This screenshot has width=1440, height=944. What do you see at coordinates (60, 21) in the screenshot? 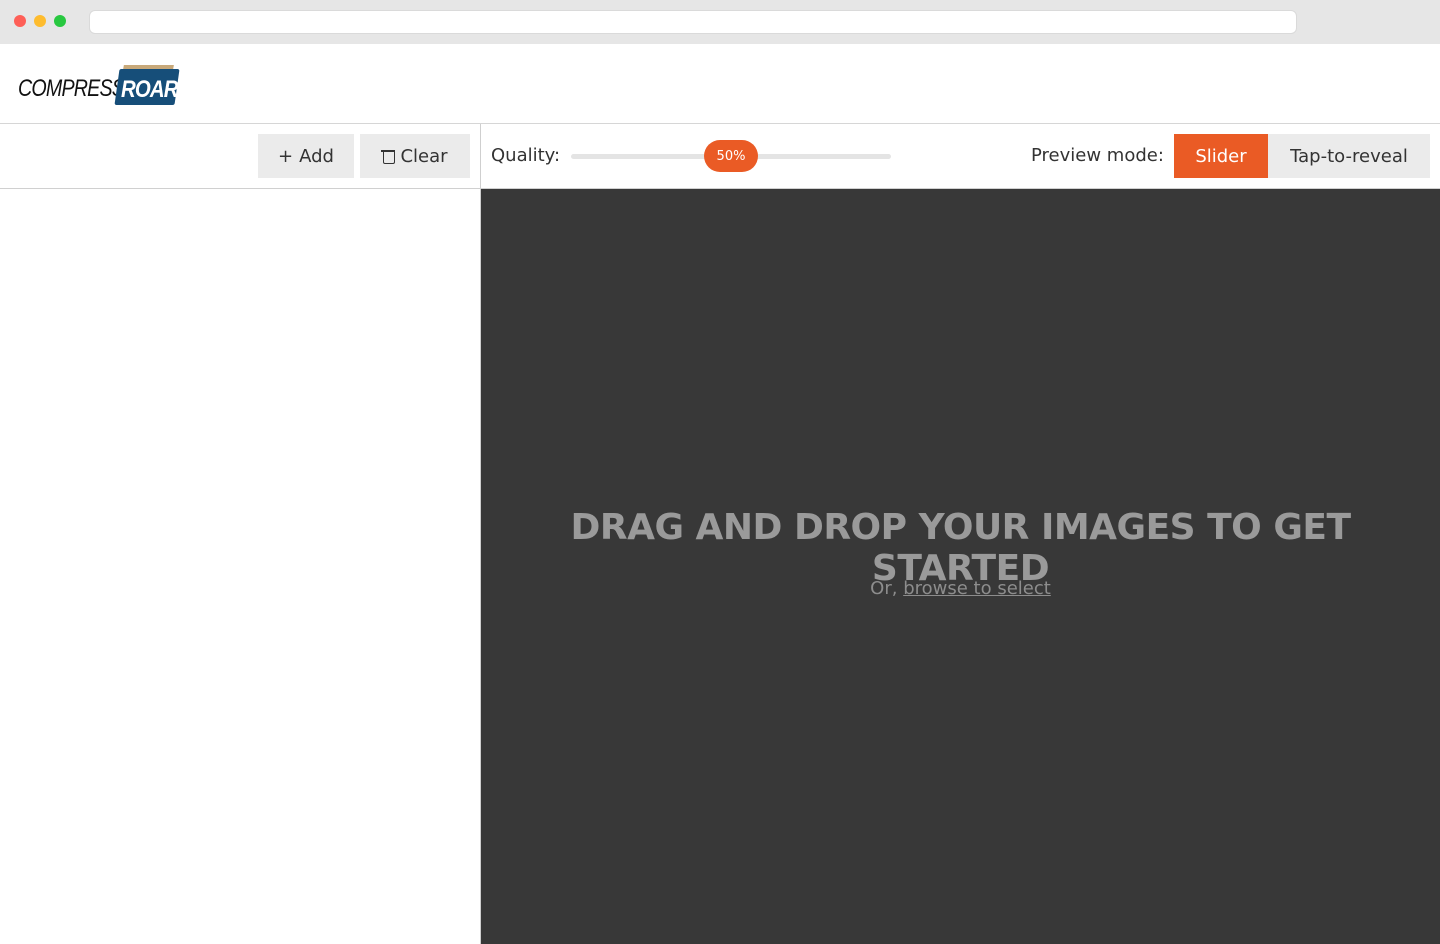
I see `maximize-window-button` at bounding box center [60, 21].